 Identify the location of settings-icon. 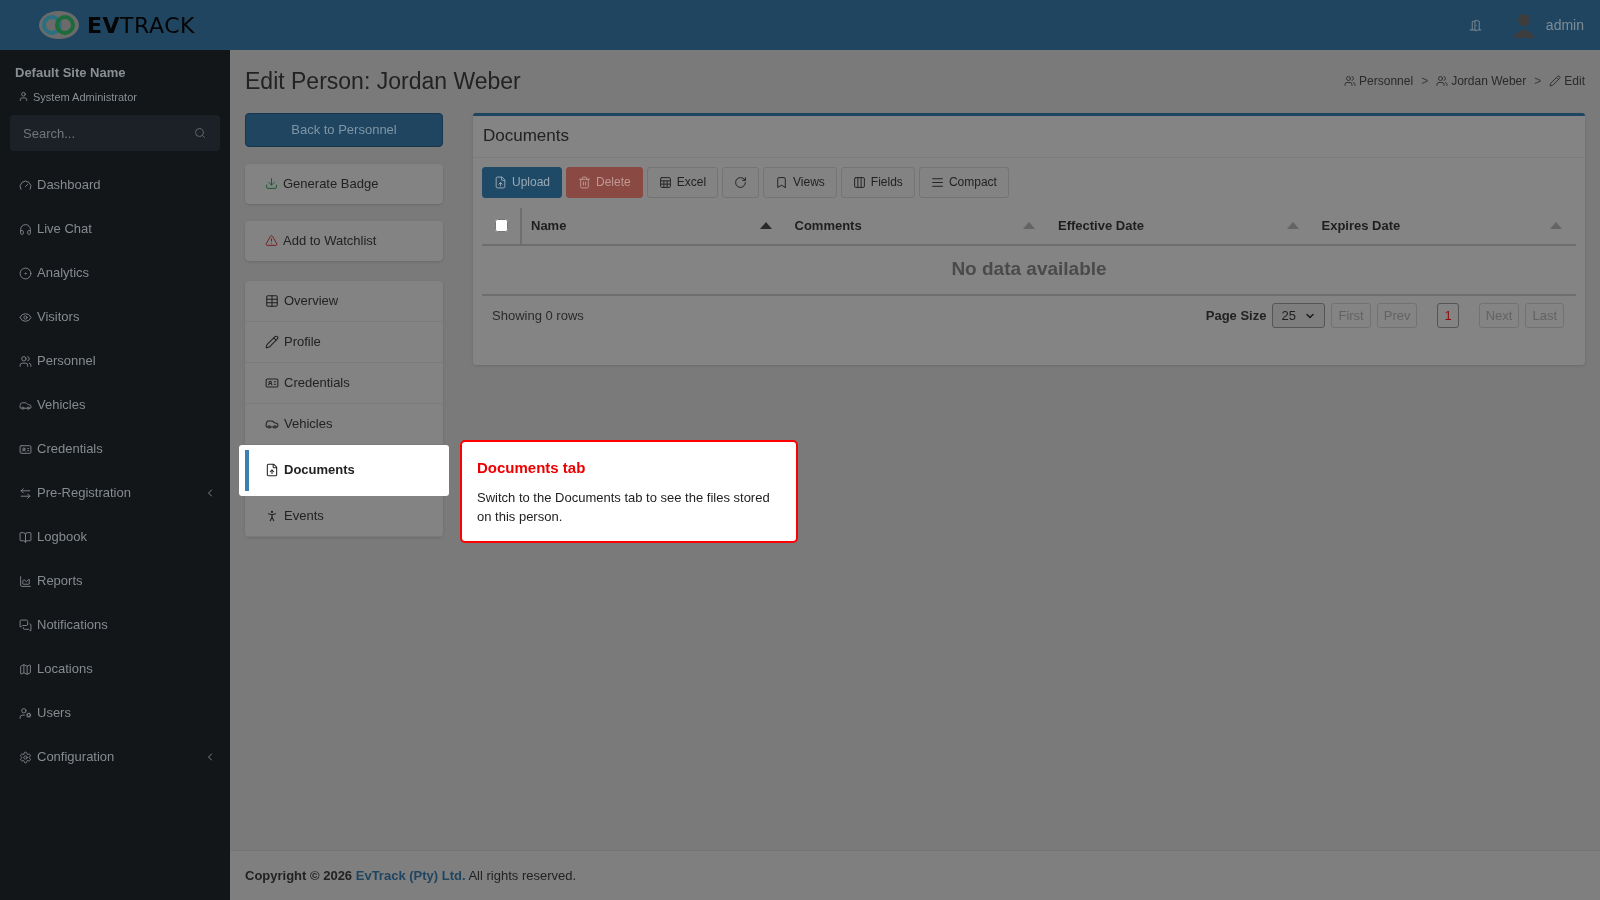
(25, 757).